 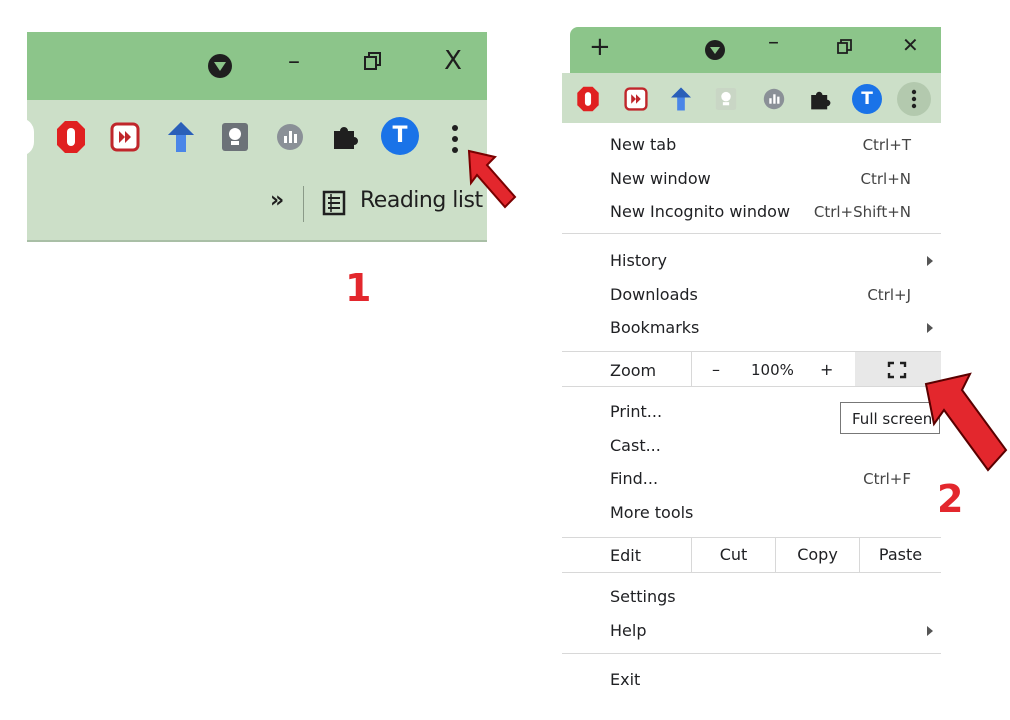 I want to click on paste-button: Paste, so click(x=900, y=555).